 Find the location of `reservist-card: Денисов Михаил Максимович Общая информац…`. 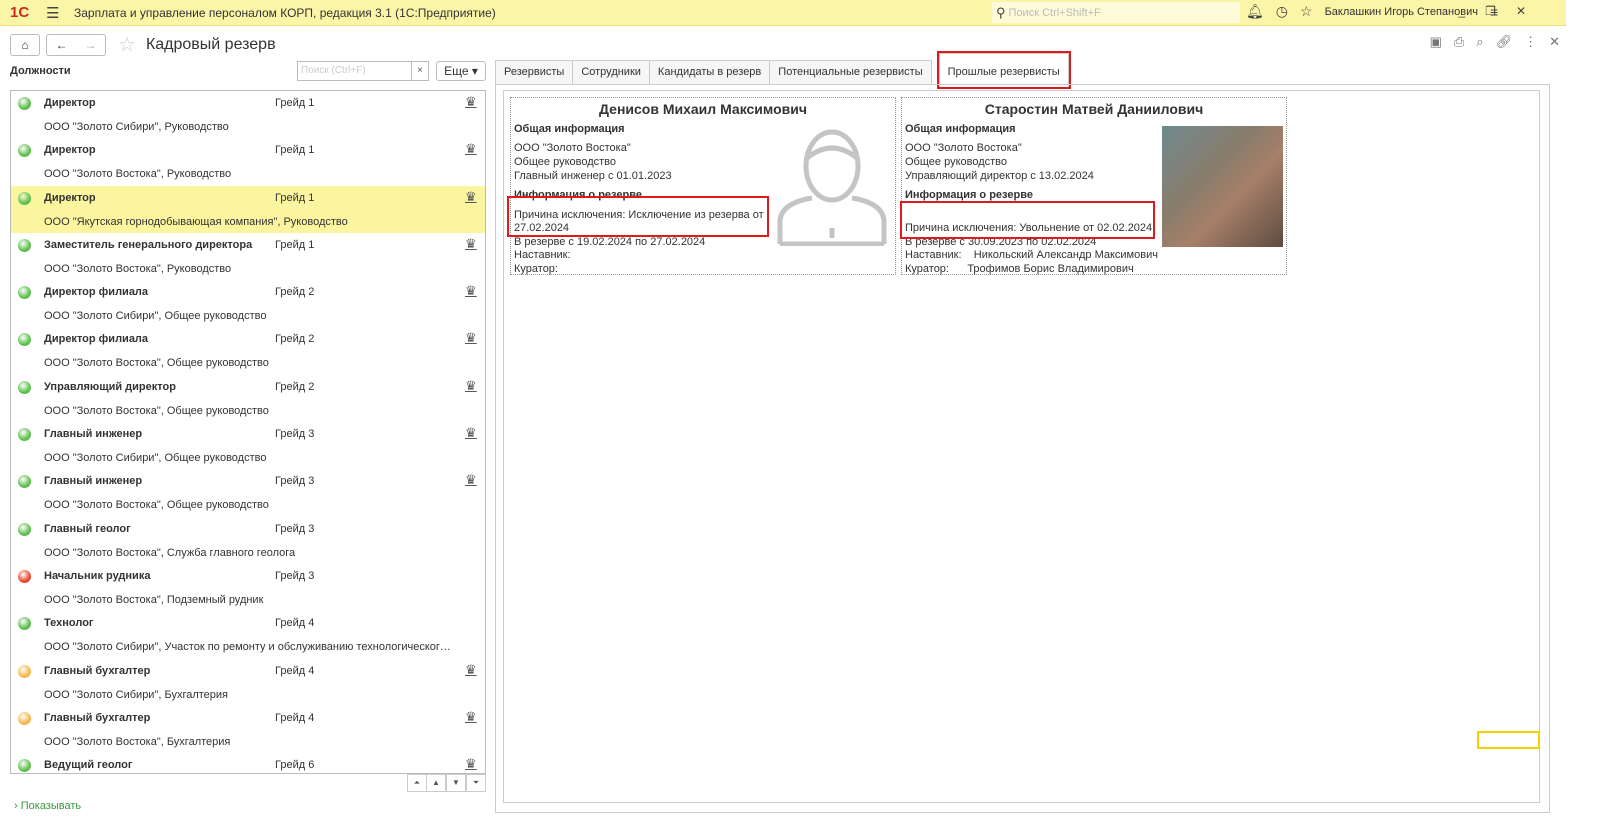

reservist-card: Денисов Михаил Максимович Общая информац… is located at coordinates (703, 186).